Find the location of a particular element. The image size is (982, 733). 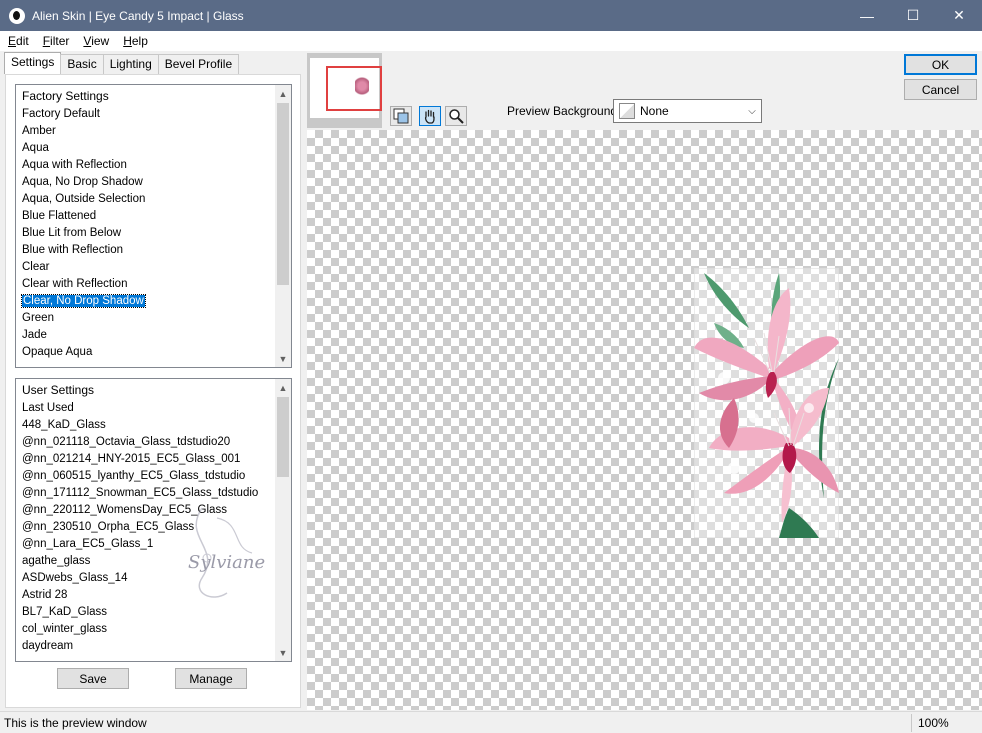

chevron-down-icon: ⌵ is located at coordinates (752, 111).